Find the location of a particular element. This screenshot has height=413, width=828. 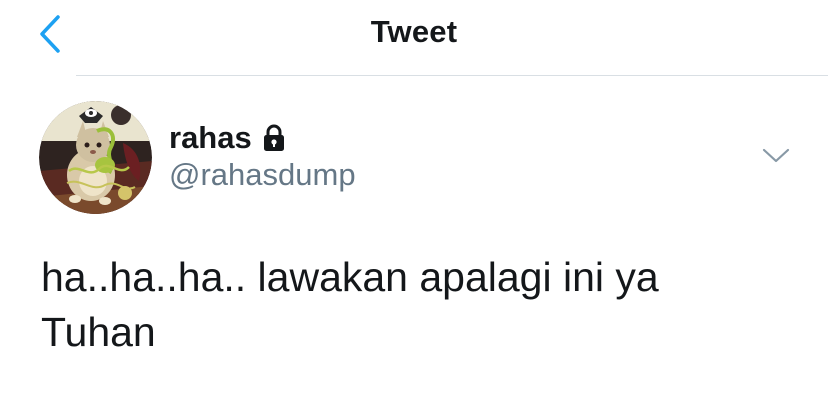

lock-icon is located at coordinates (274, 138).